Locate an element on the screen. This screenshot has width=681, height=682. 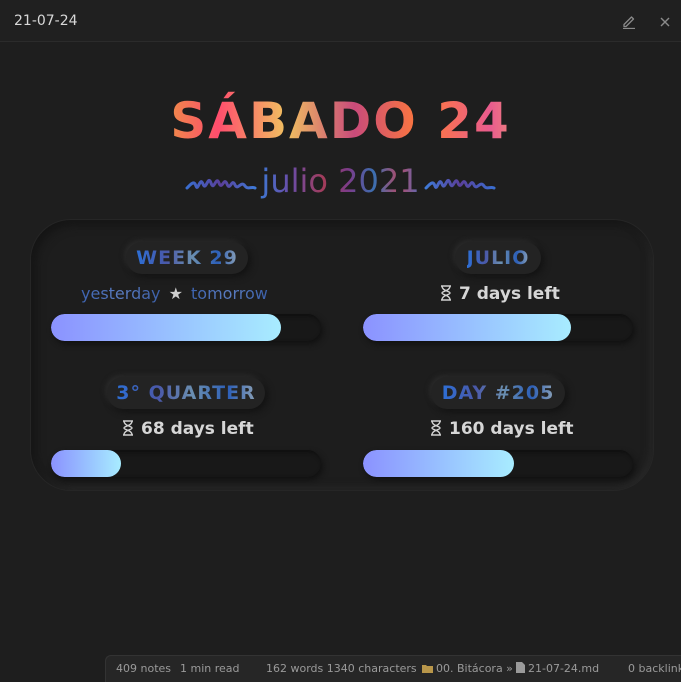
close-icon is located at coordinates (665, 21).